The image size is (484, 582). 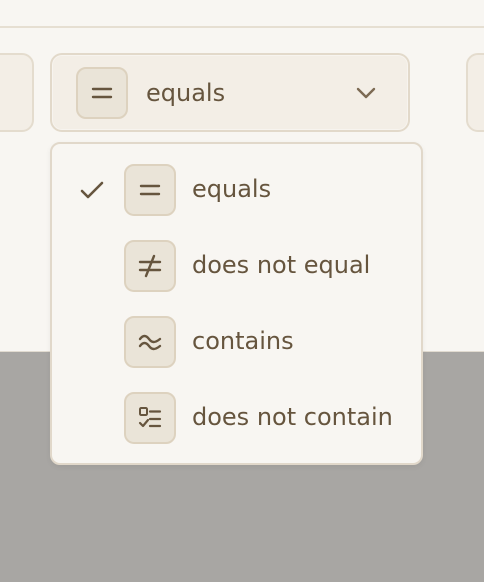 I want to click on dropdown-option-label: does not contain, so click(x=292, y=417).